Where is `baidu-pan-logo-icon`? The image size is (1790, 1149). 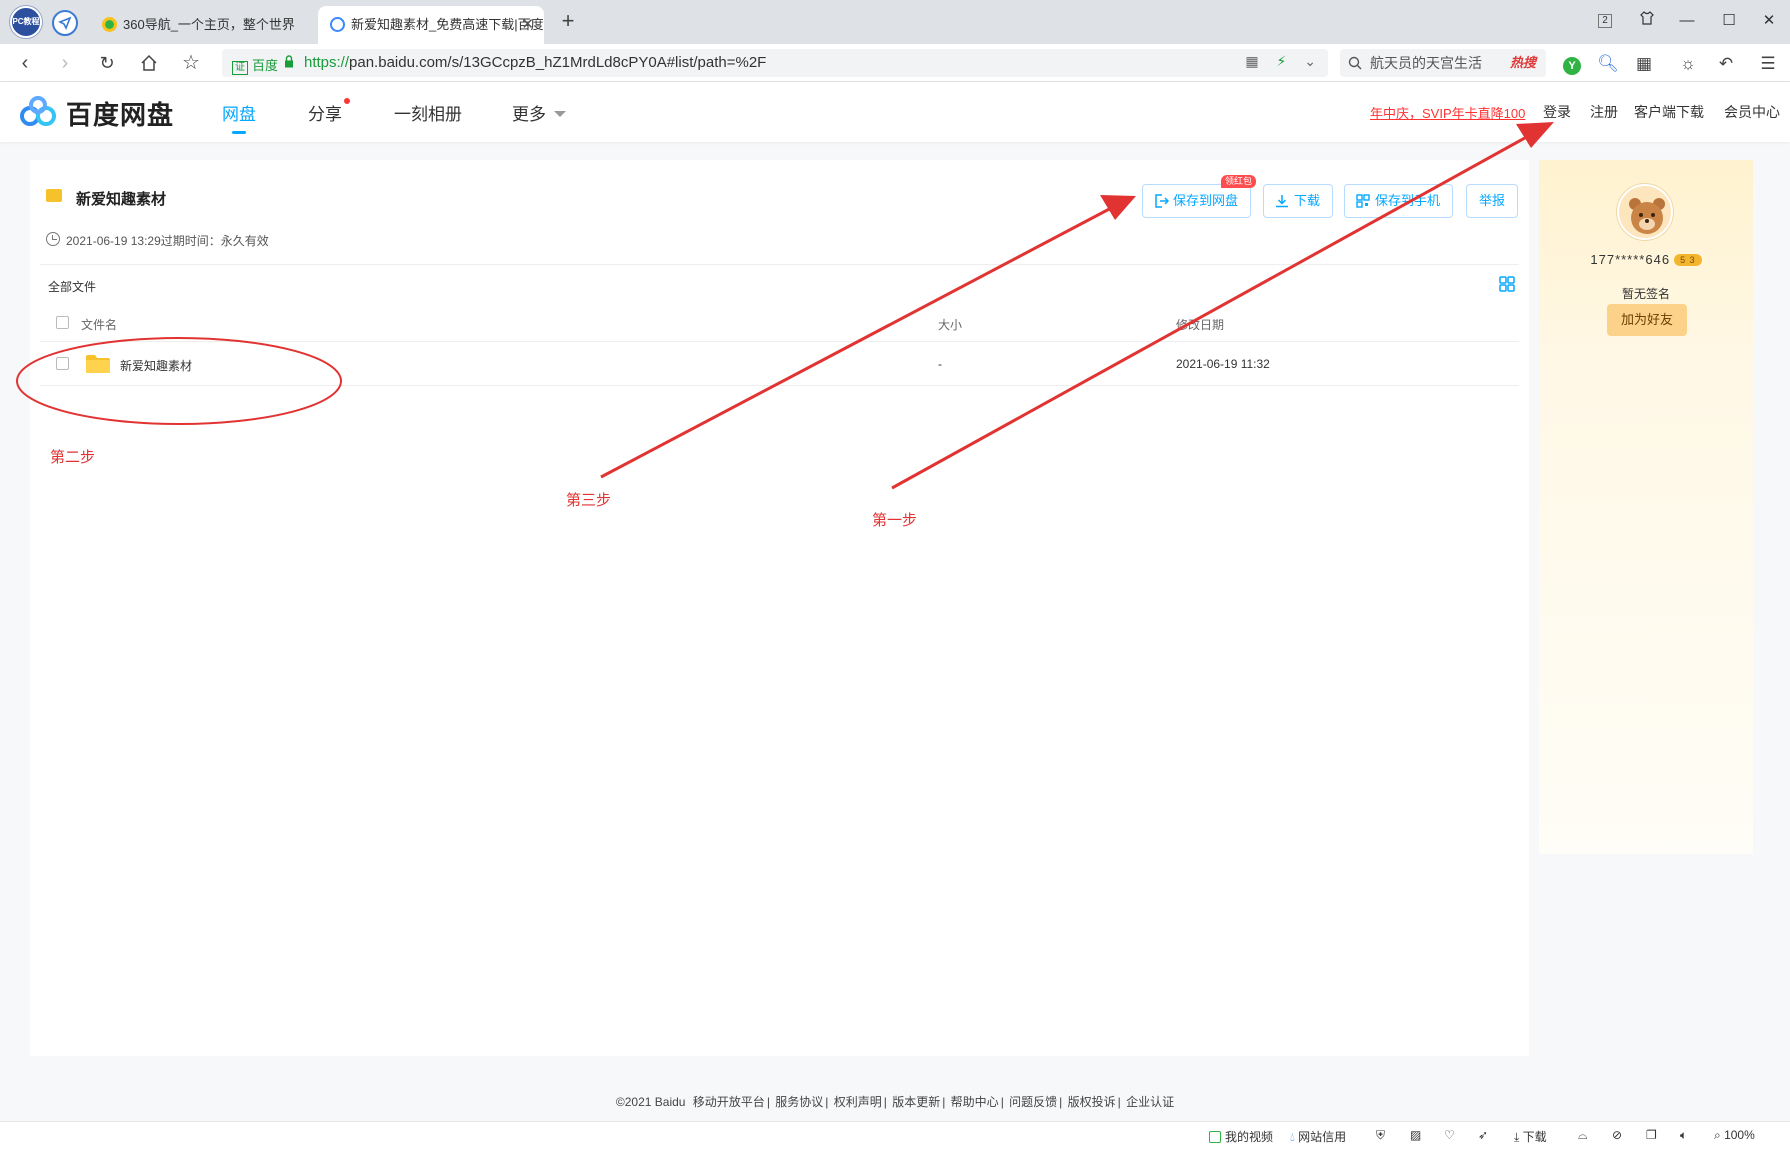
baidu-pan-logo-icon is located at coordinates (38, 112).